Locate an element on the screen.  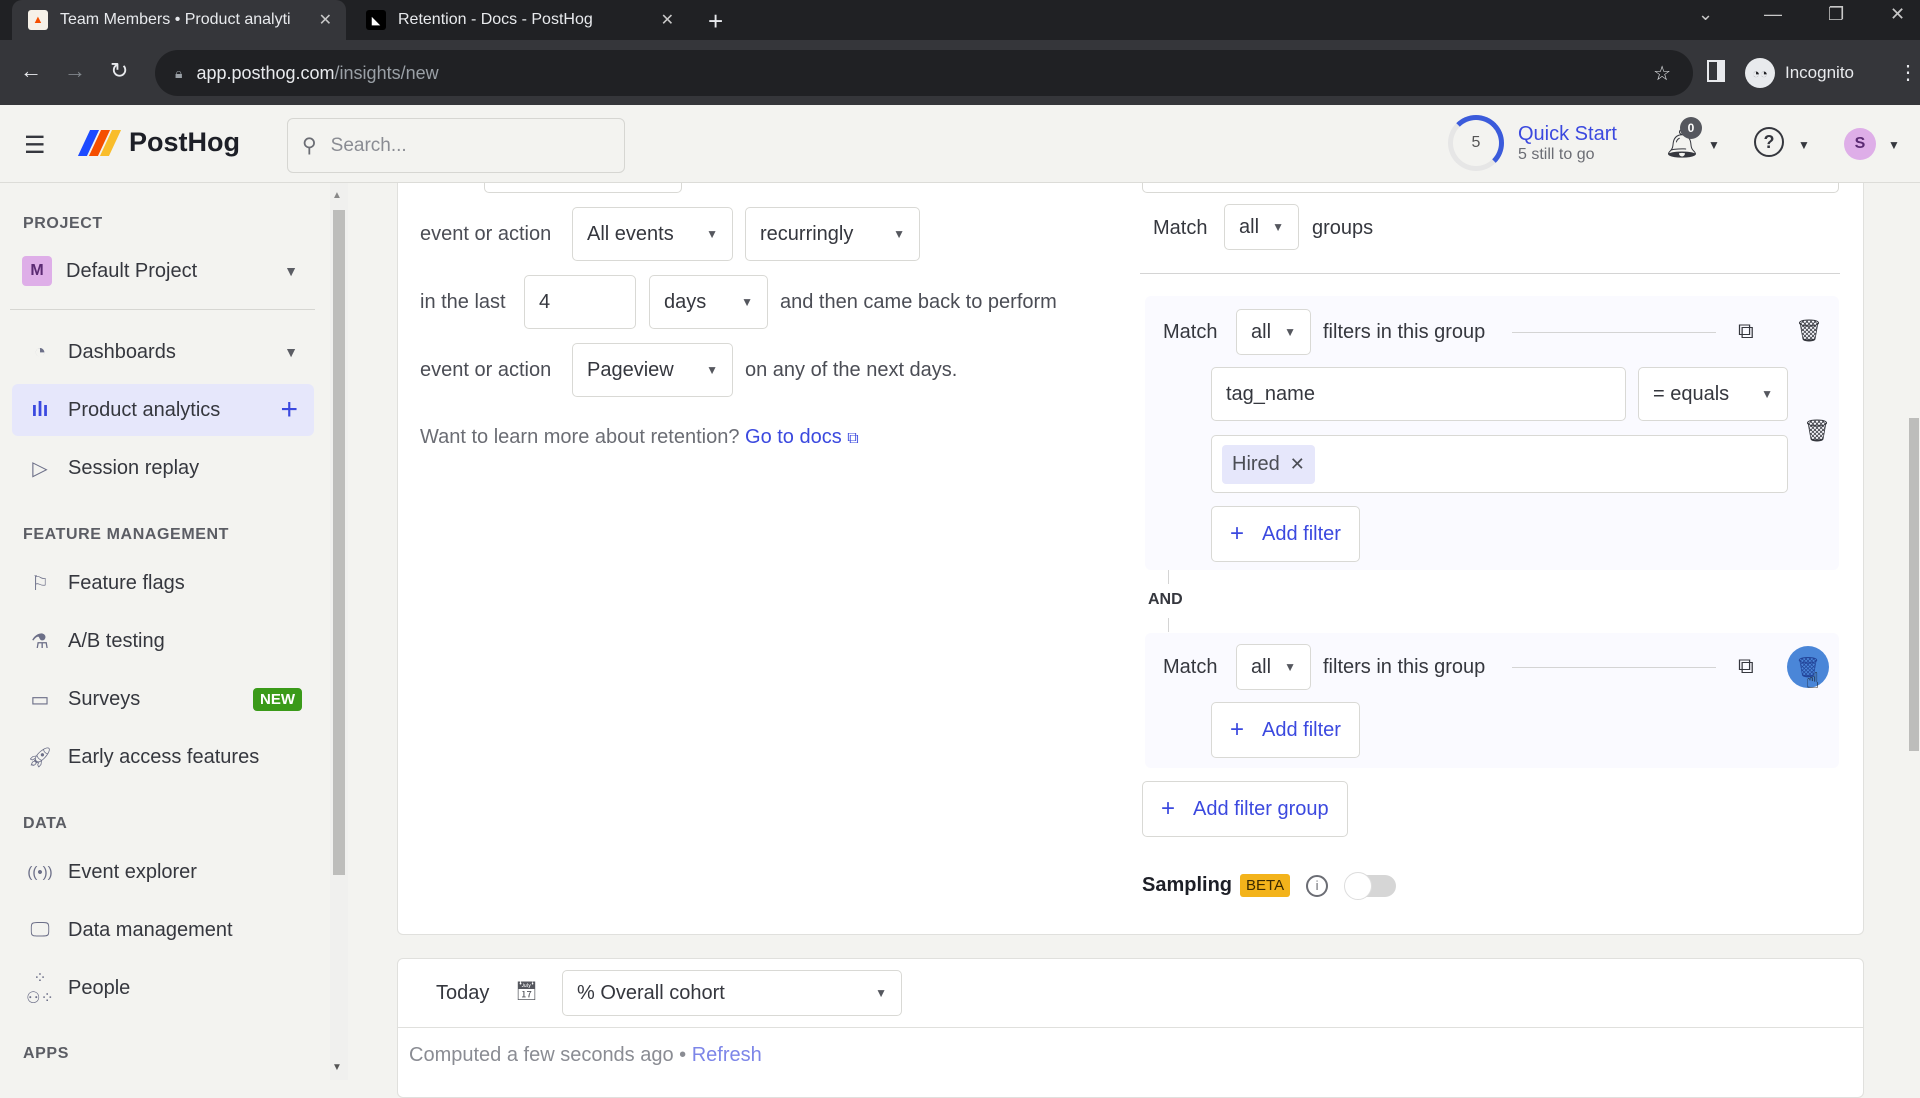
browser-menu-icon: ⋮ is located at coordinates (1908, 72).